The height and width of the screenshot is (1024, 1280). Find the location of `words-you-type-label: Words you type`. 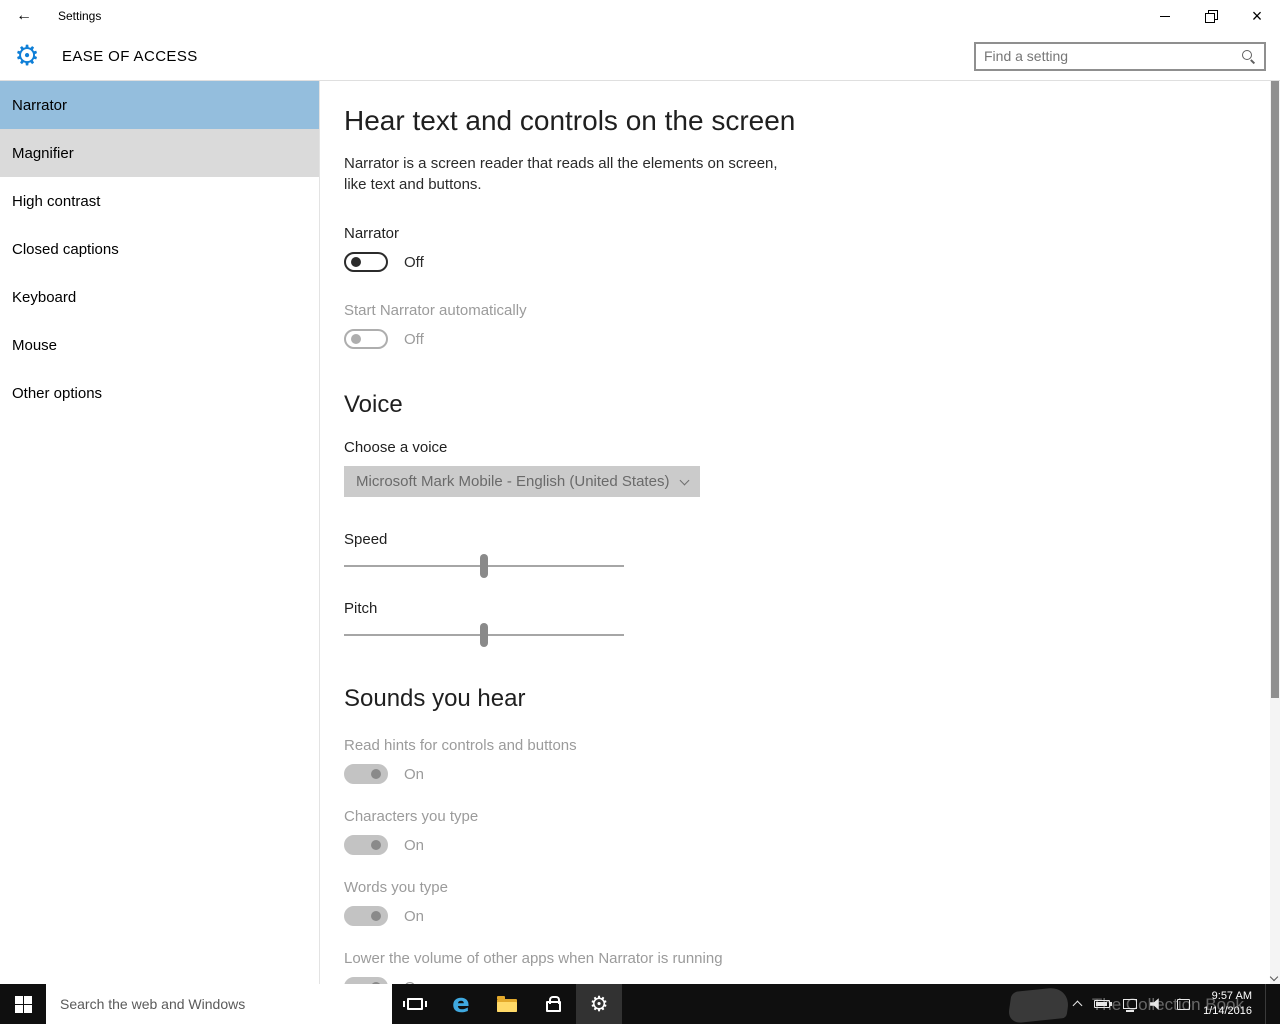

words-you-type-label: Words you type is located at coordinates (396, 887).